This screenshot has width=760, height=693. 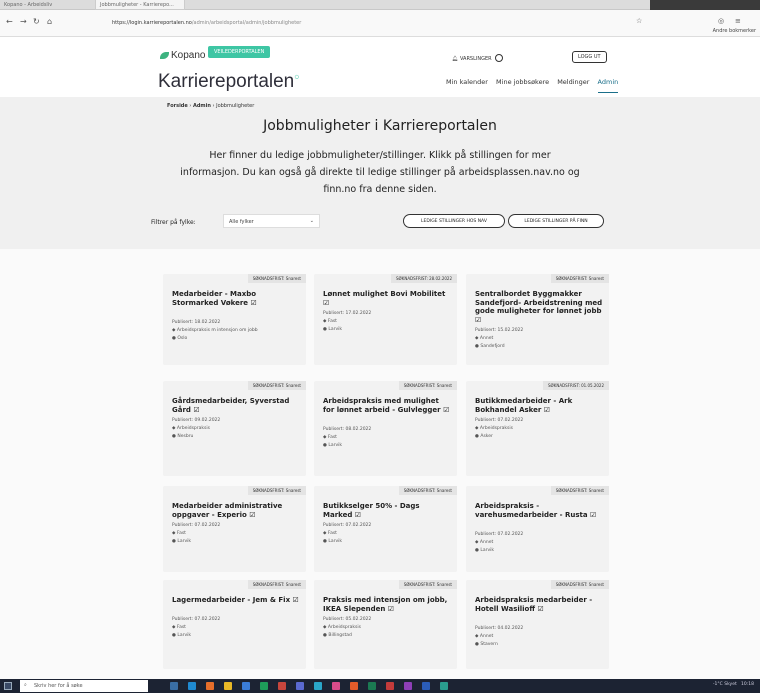 What do you see at coordinates (347, 534) in the screenshot?
I see `job-meta: Publisert: 07.02.2022 ◆ Fast ● Larvik` at bounding box center [347, 534].